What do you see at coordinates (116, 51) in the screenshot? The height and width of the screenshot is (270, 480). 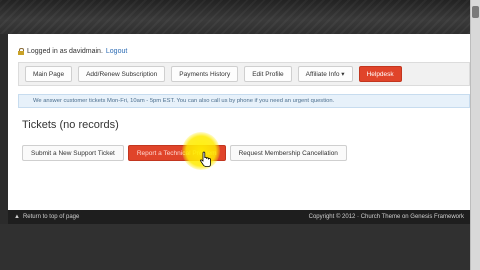 I see `logout-link: Logout` at bounding box center [116, 51].